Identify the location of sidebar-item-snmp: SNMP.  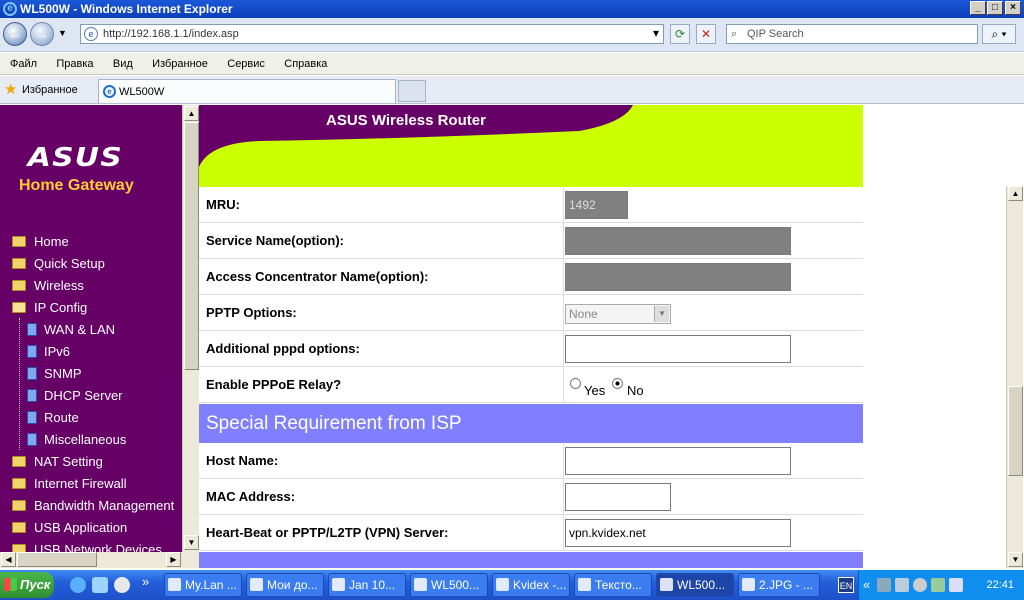
(54, 374).